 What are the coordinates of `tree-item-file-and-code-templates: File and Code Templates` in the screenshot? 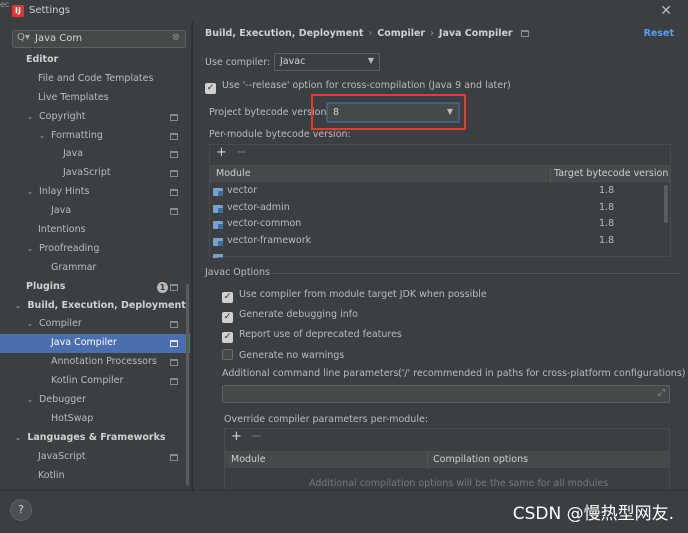 It's located at (95, 79).